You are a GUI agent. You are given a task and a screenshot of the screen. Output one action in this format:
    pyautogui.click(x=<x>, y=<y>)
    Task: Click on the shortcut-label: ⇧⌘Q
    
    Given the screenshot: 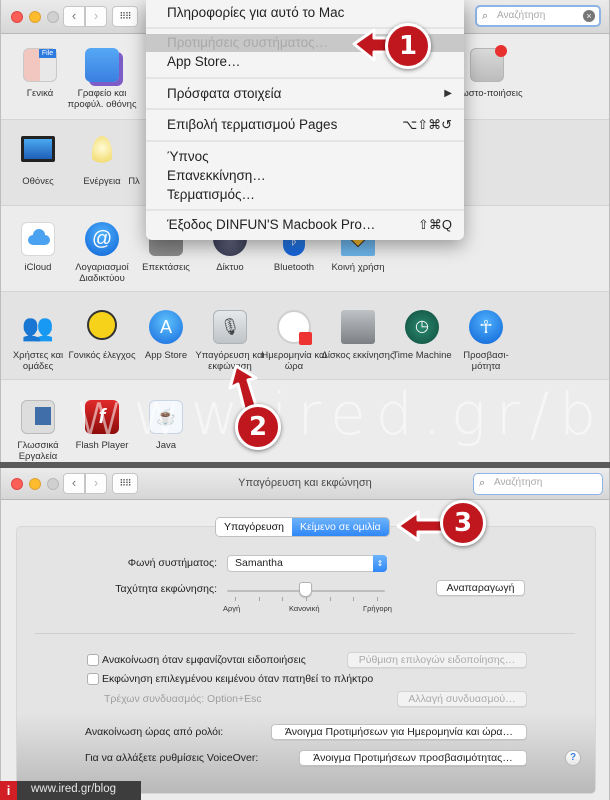 What is the action you would take?
    pyautogui.click(x=434, y=224)
    